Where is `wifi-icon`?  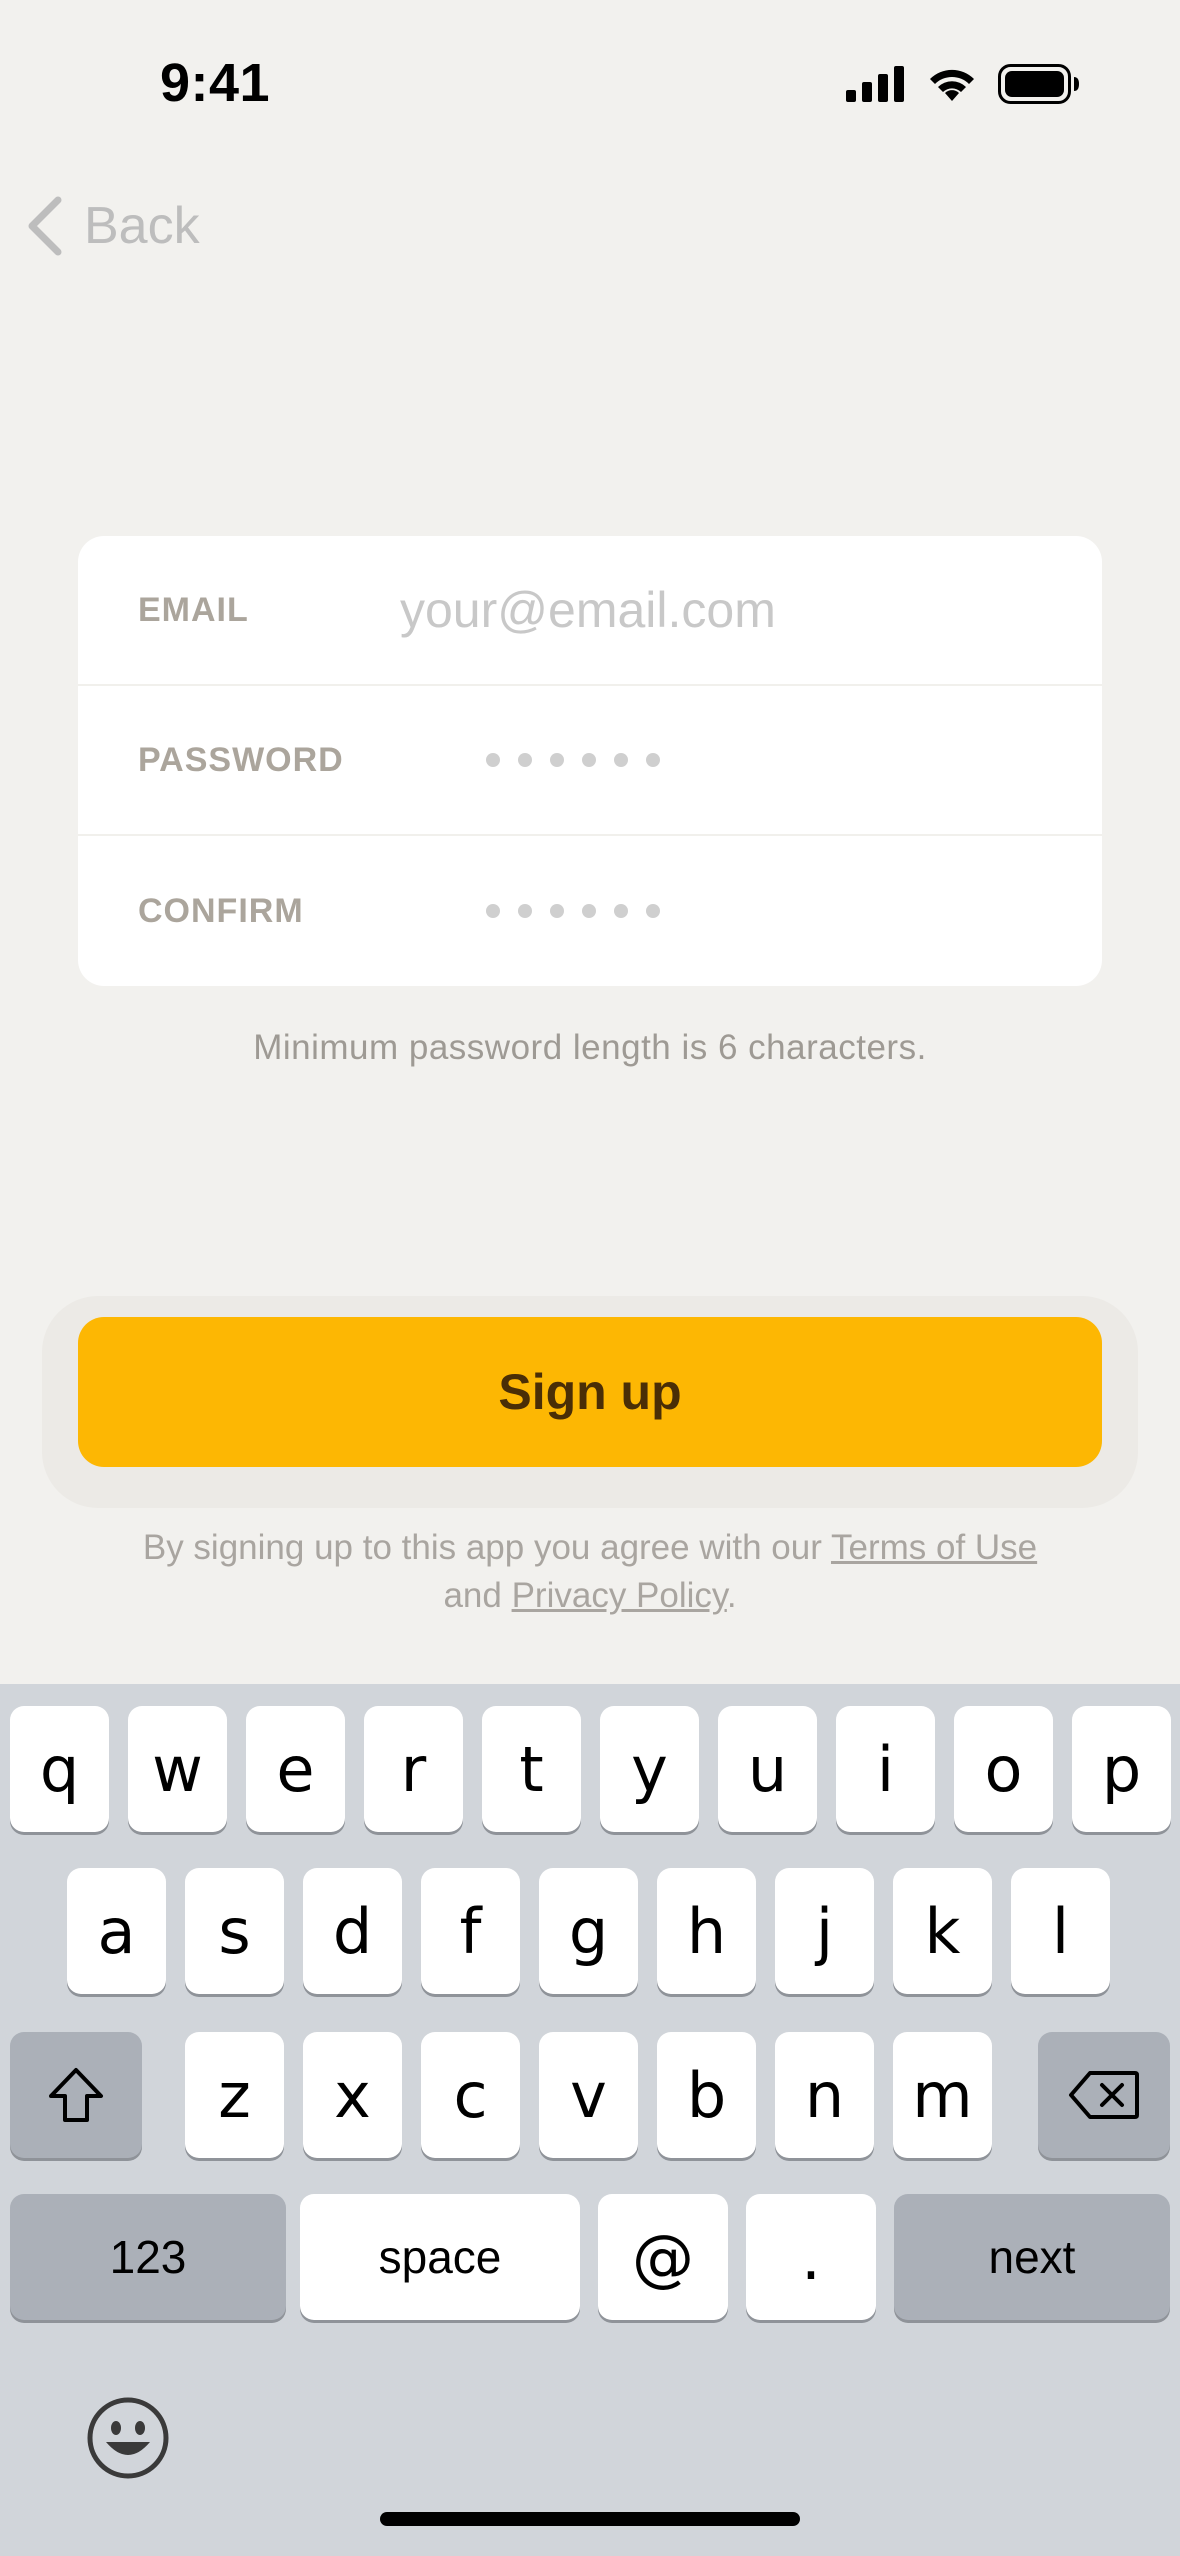
wifi-icon is located at coordinates (952, 85).